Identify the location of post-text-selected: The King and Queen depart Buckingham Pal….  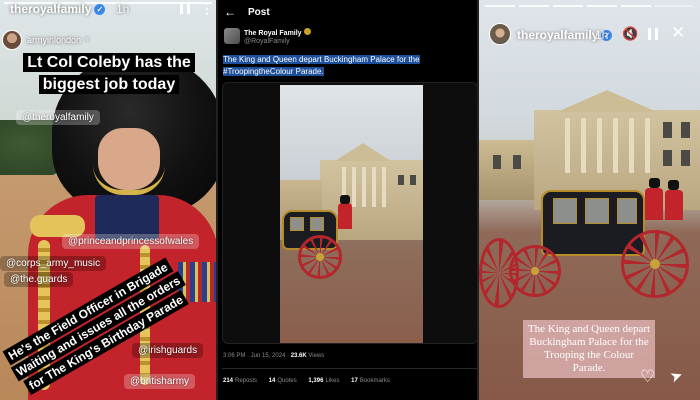
(321, 65).